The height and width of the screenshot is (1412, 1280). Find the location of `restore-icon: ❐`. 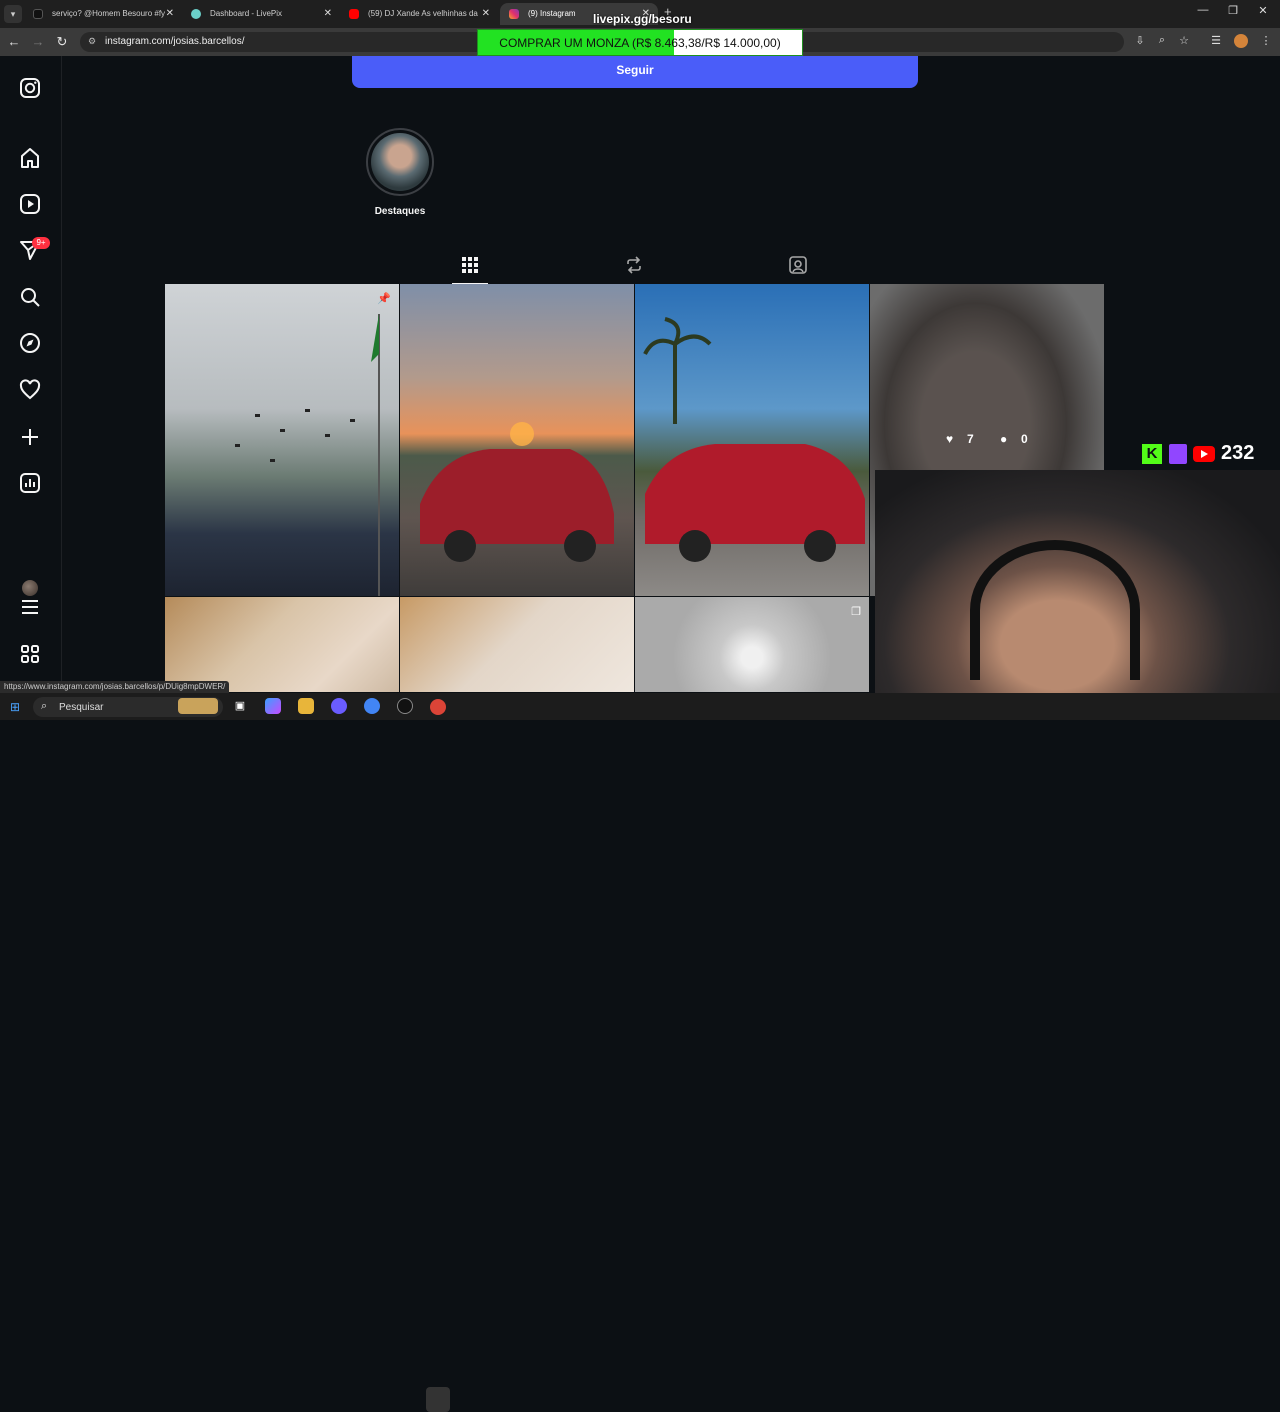

restore-icon: ❐ is located at coordinates (1233, 10).